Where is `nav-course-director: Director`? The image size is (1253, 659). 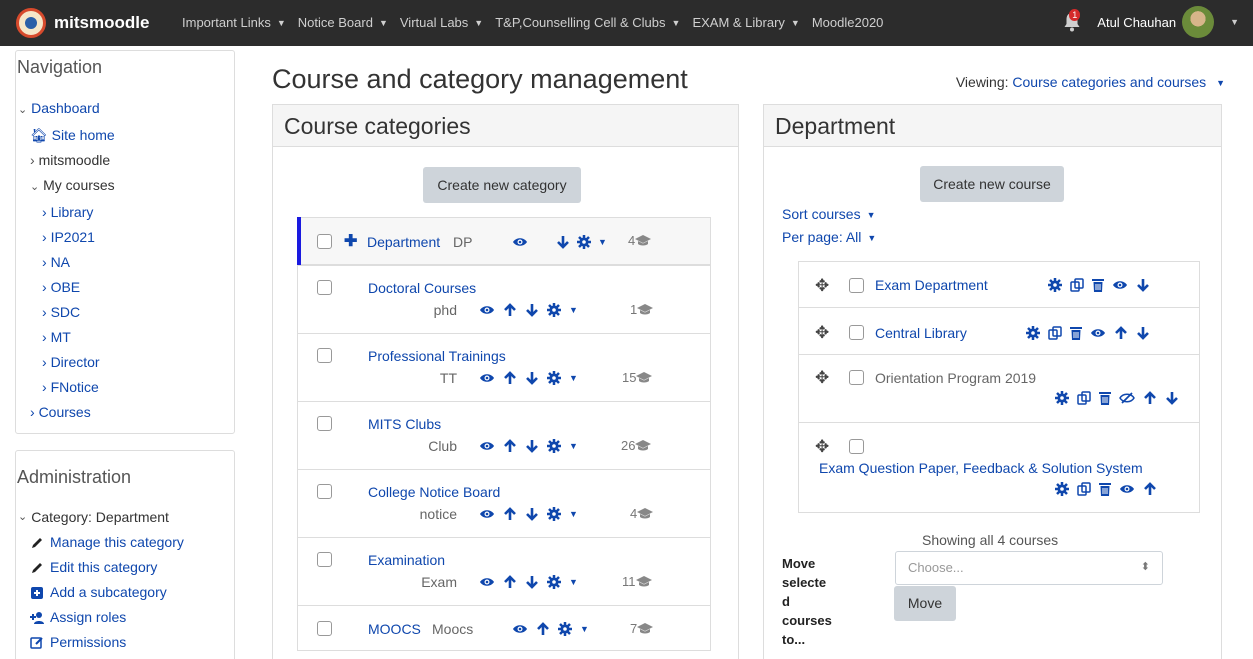 nav-course-director: Director is located at coordinates (75, 362).